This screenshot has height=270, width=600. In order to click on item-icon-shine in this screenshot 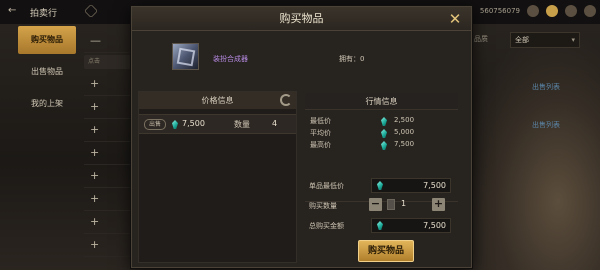, I will do `click(186, 57)`.